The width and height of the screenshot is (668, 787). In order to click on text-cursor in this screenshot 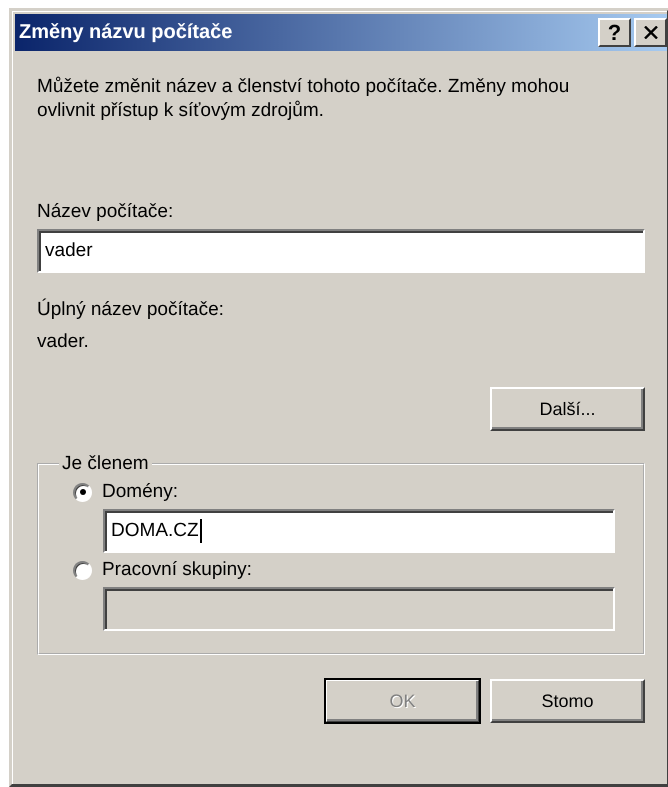, I will do `click(201, 531)`.